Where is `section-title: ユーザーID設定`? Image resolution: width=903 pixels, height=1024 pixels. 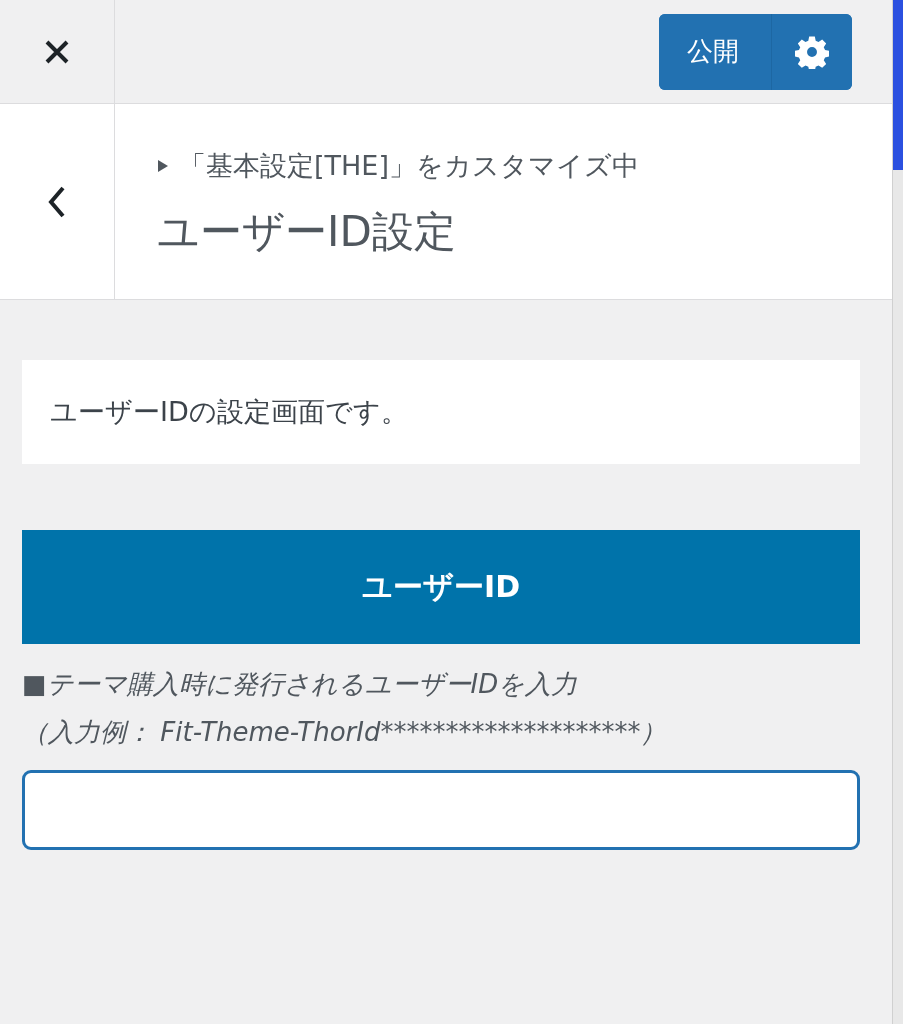
section-title: ユーザーID設定 is located at coordinates (307, 232).